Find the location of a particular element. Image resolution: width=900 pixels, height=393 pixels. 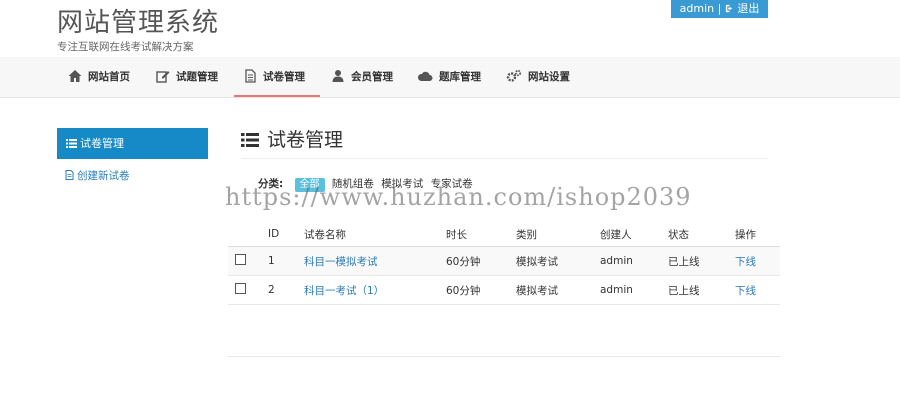

nav-label: 题库管理 is located at coordinates (460, 77).